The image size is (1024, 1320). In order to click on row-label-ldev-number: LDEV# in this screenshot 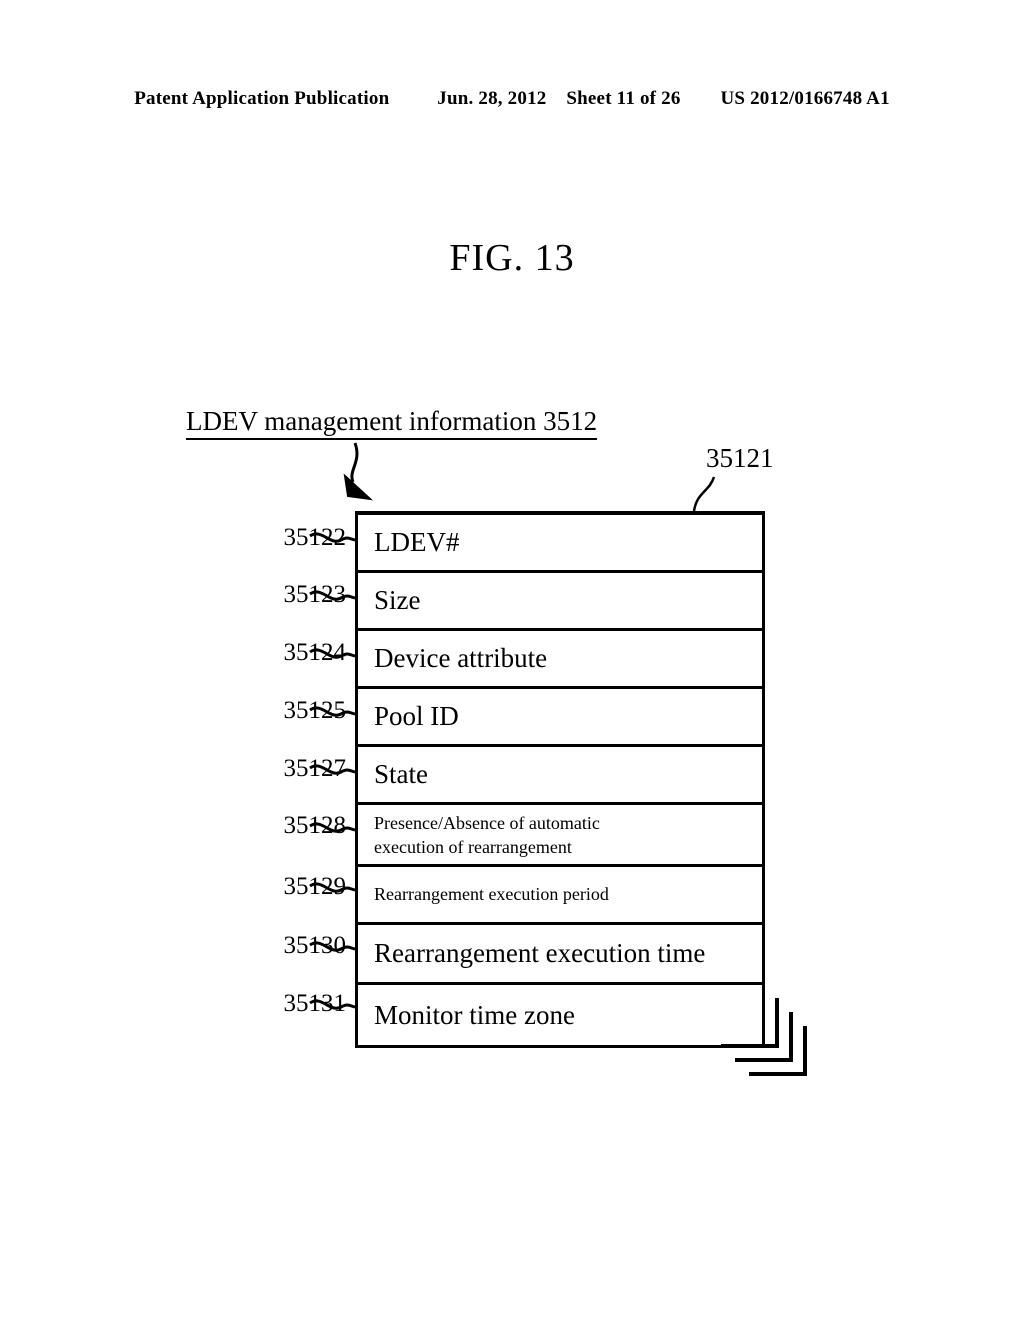, I will do `click(417, 542)`.